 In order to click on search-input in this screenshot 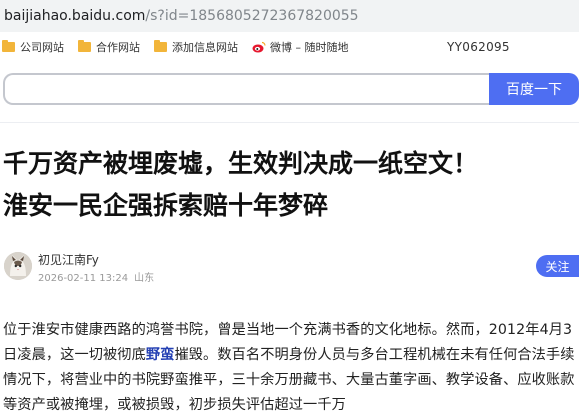, I will do `click(247, 89)`.